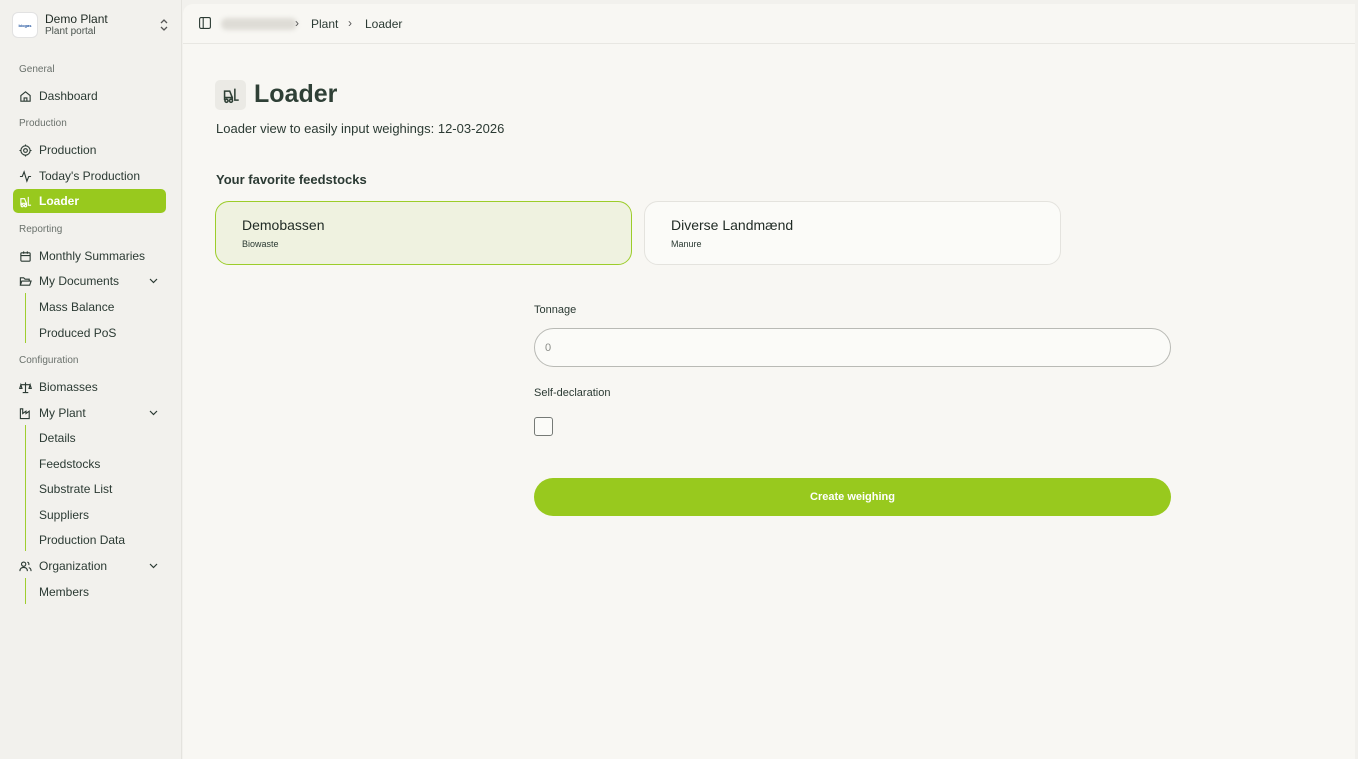  What do you see at coordinates (79, 281) in the screenshot?
I see `sidebar-item-label: My Documents` at bounding box center [79, 281].